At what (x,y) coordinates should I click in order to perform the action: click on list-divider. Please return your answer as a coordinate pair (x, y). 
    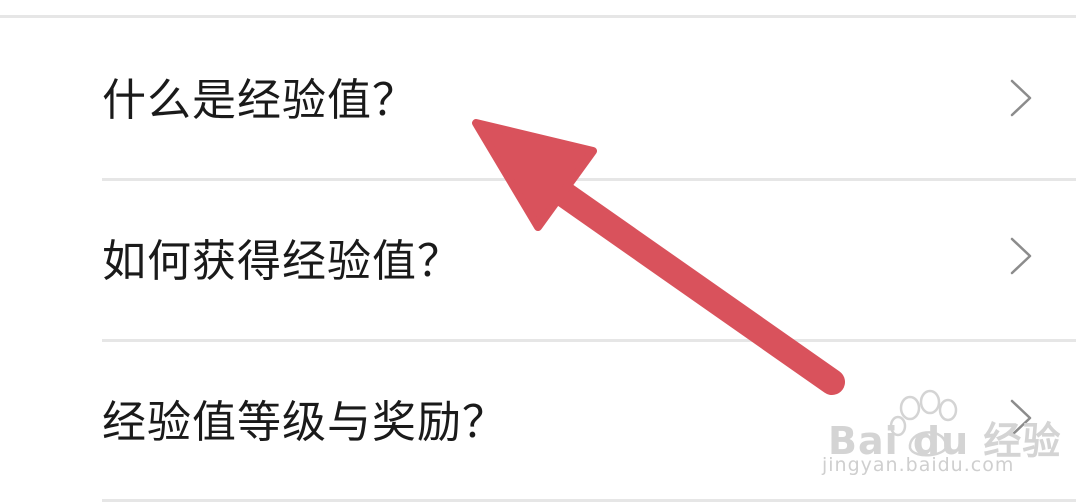
    Looking at the image, I should click on (589, 500).